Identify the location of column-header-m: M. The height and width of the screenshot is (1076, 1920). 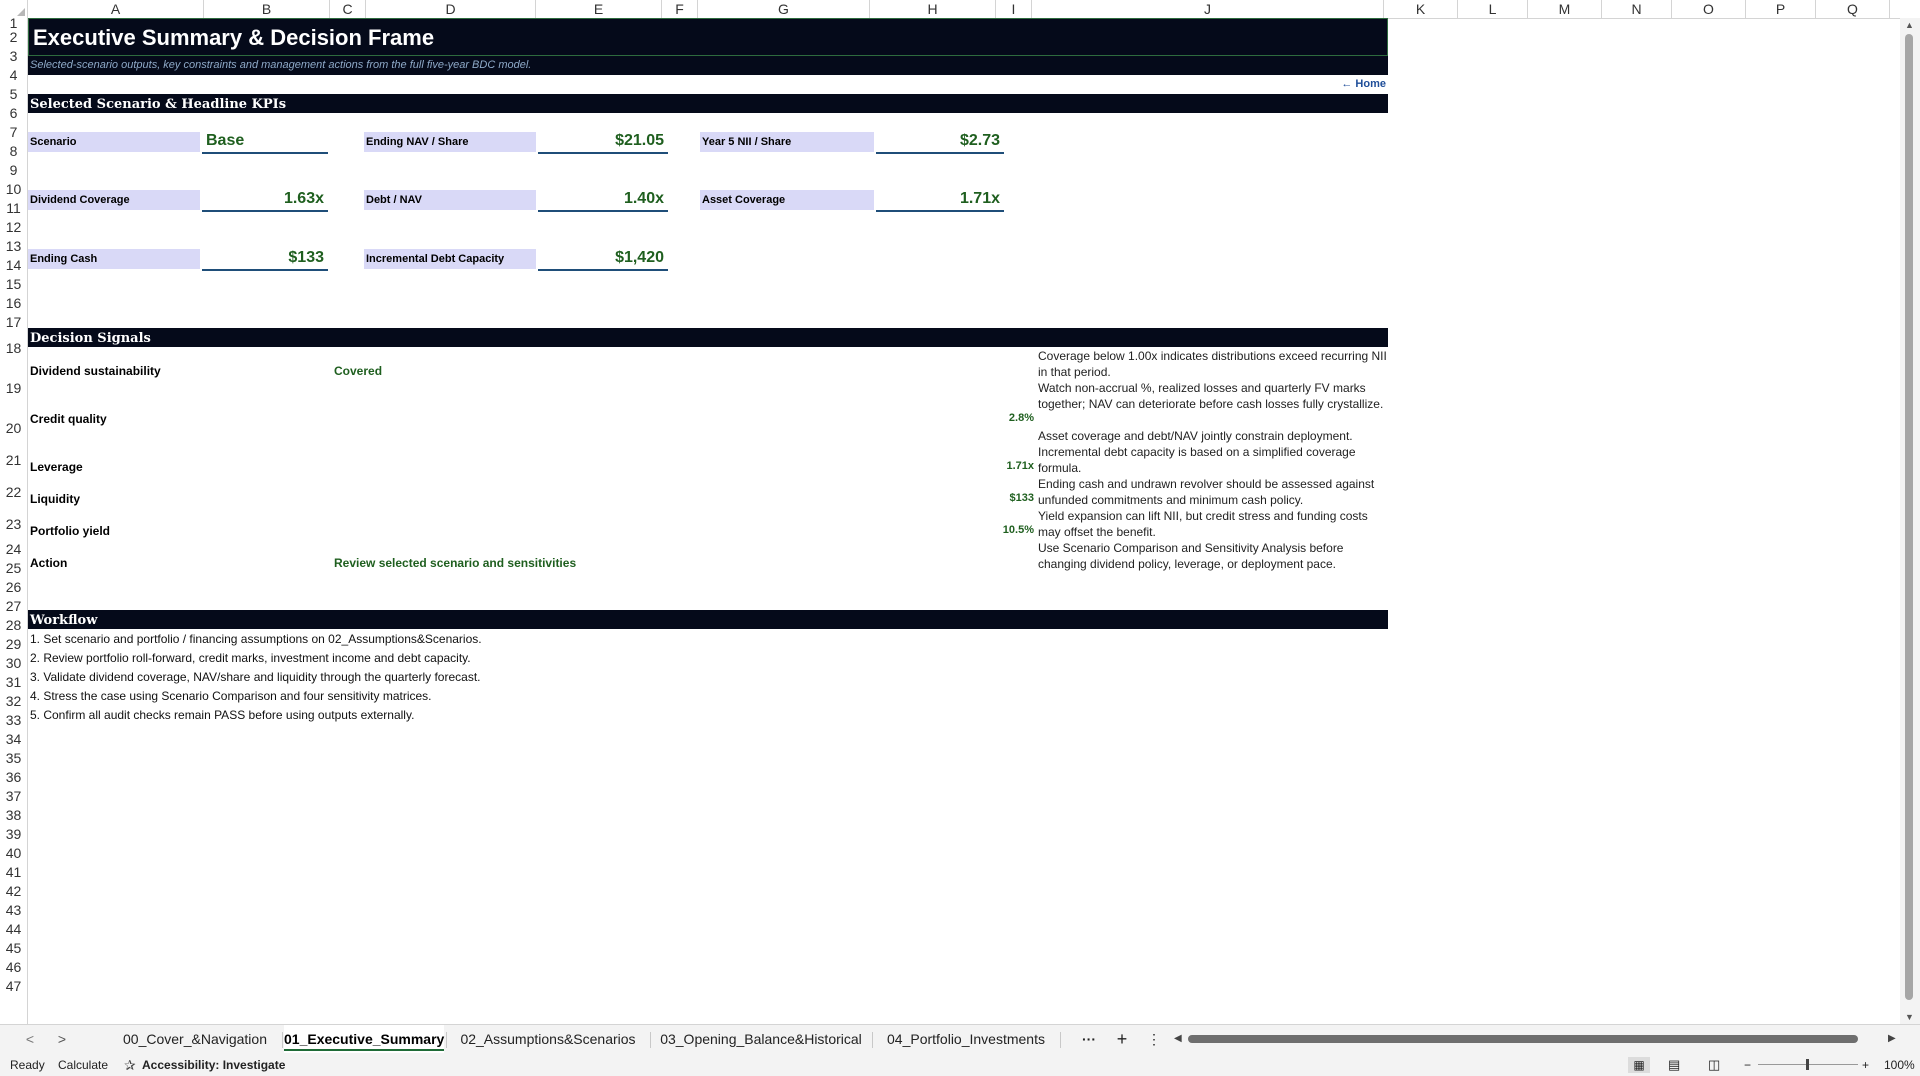
(1565, 9).